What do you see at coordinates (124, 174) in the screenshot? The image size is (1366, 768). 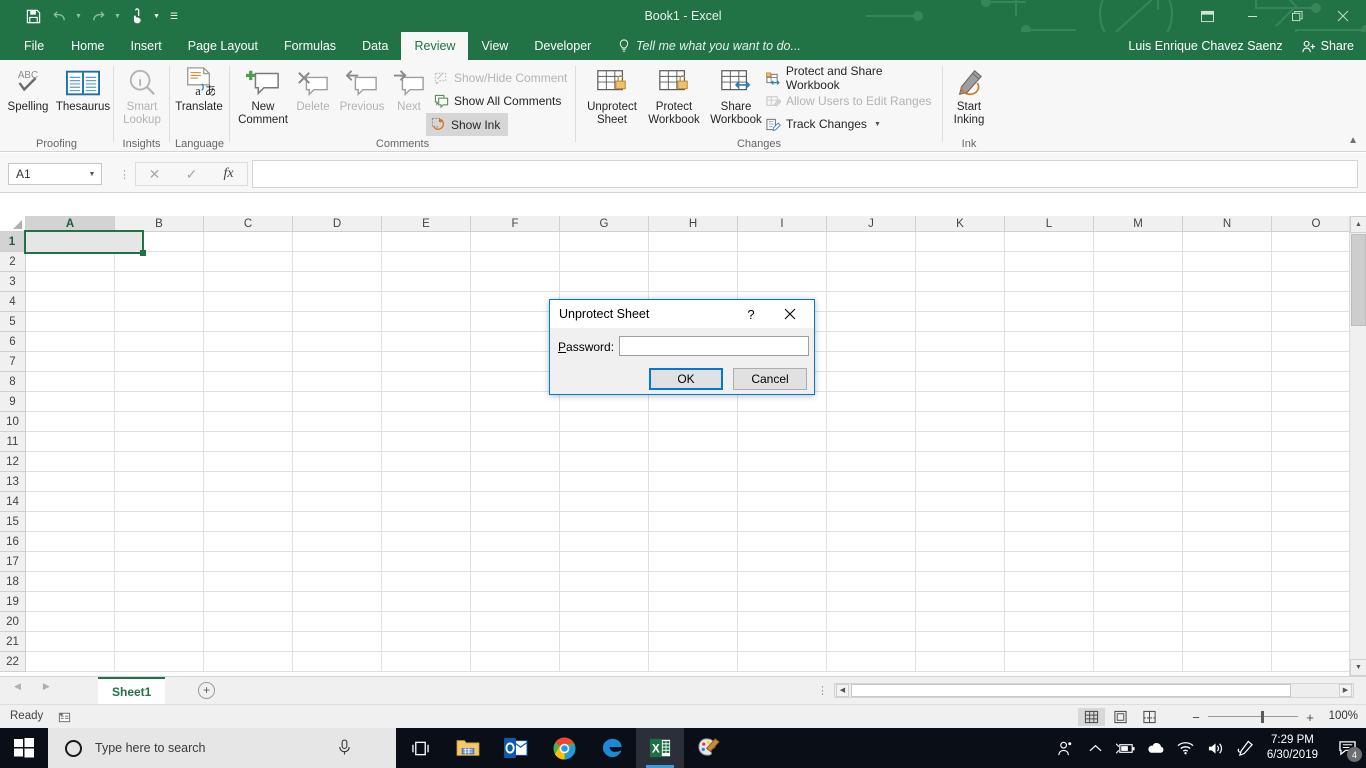 I see `formula-bar-handle: ⋮` at bounding box center [124, 174].